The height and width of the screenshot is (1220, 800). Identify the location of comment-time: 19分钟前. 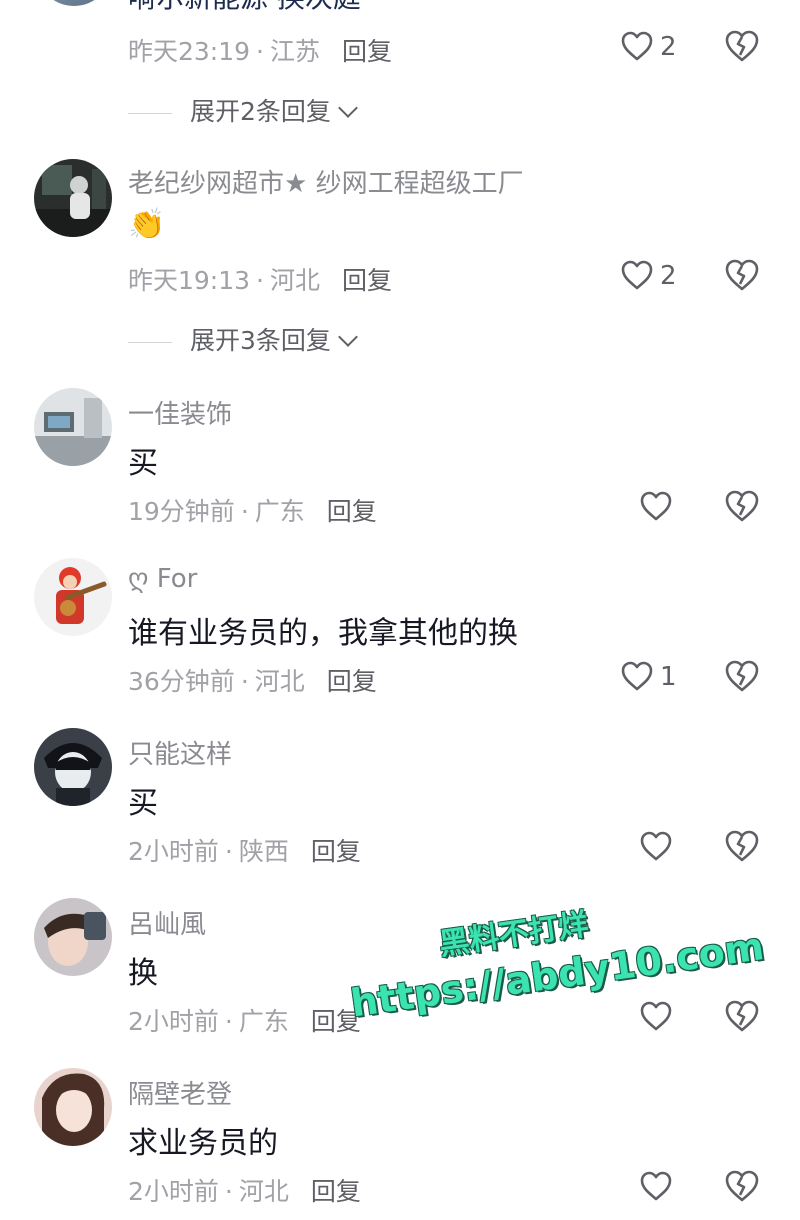
(181, 511).